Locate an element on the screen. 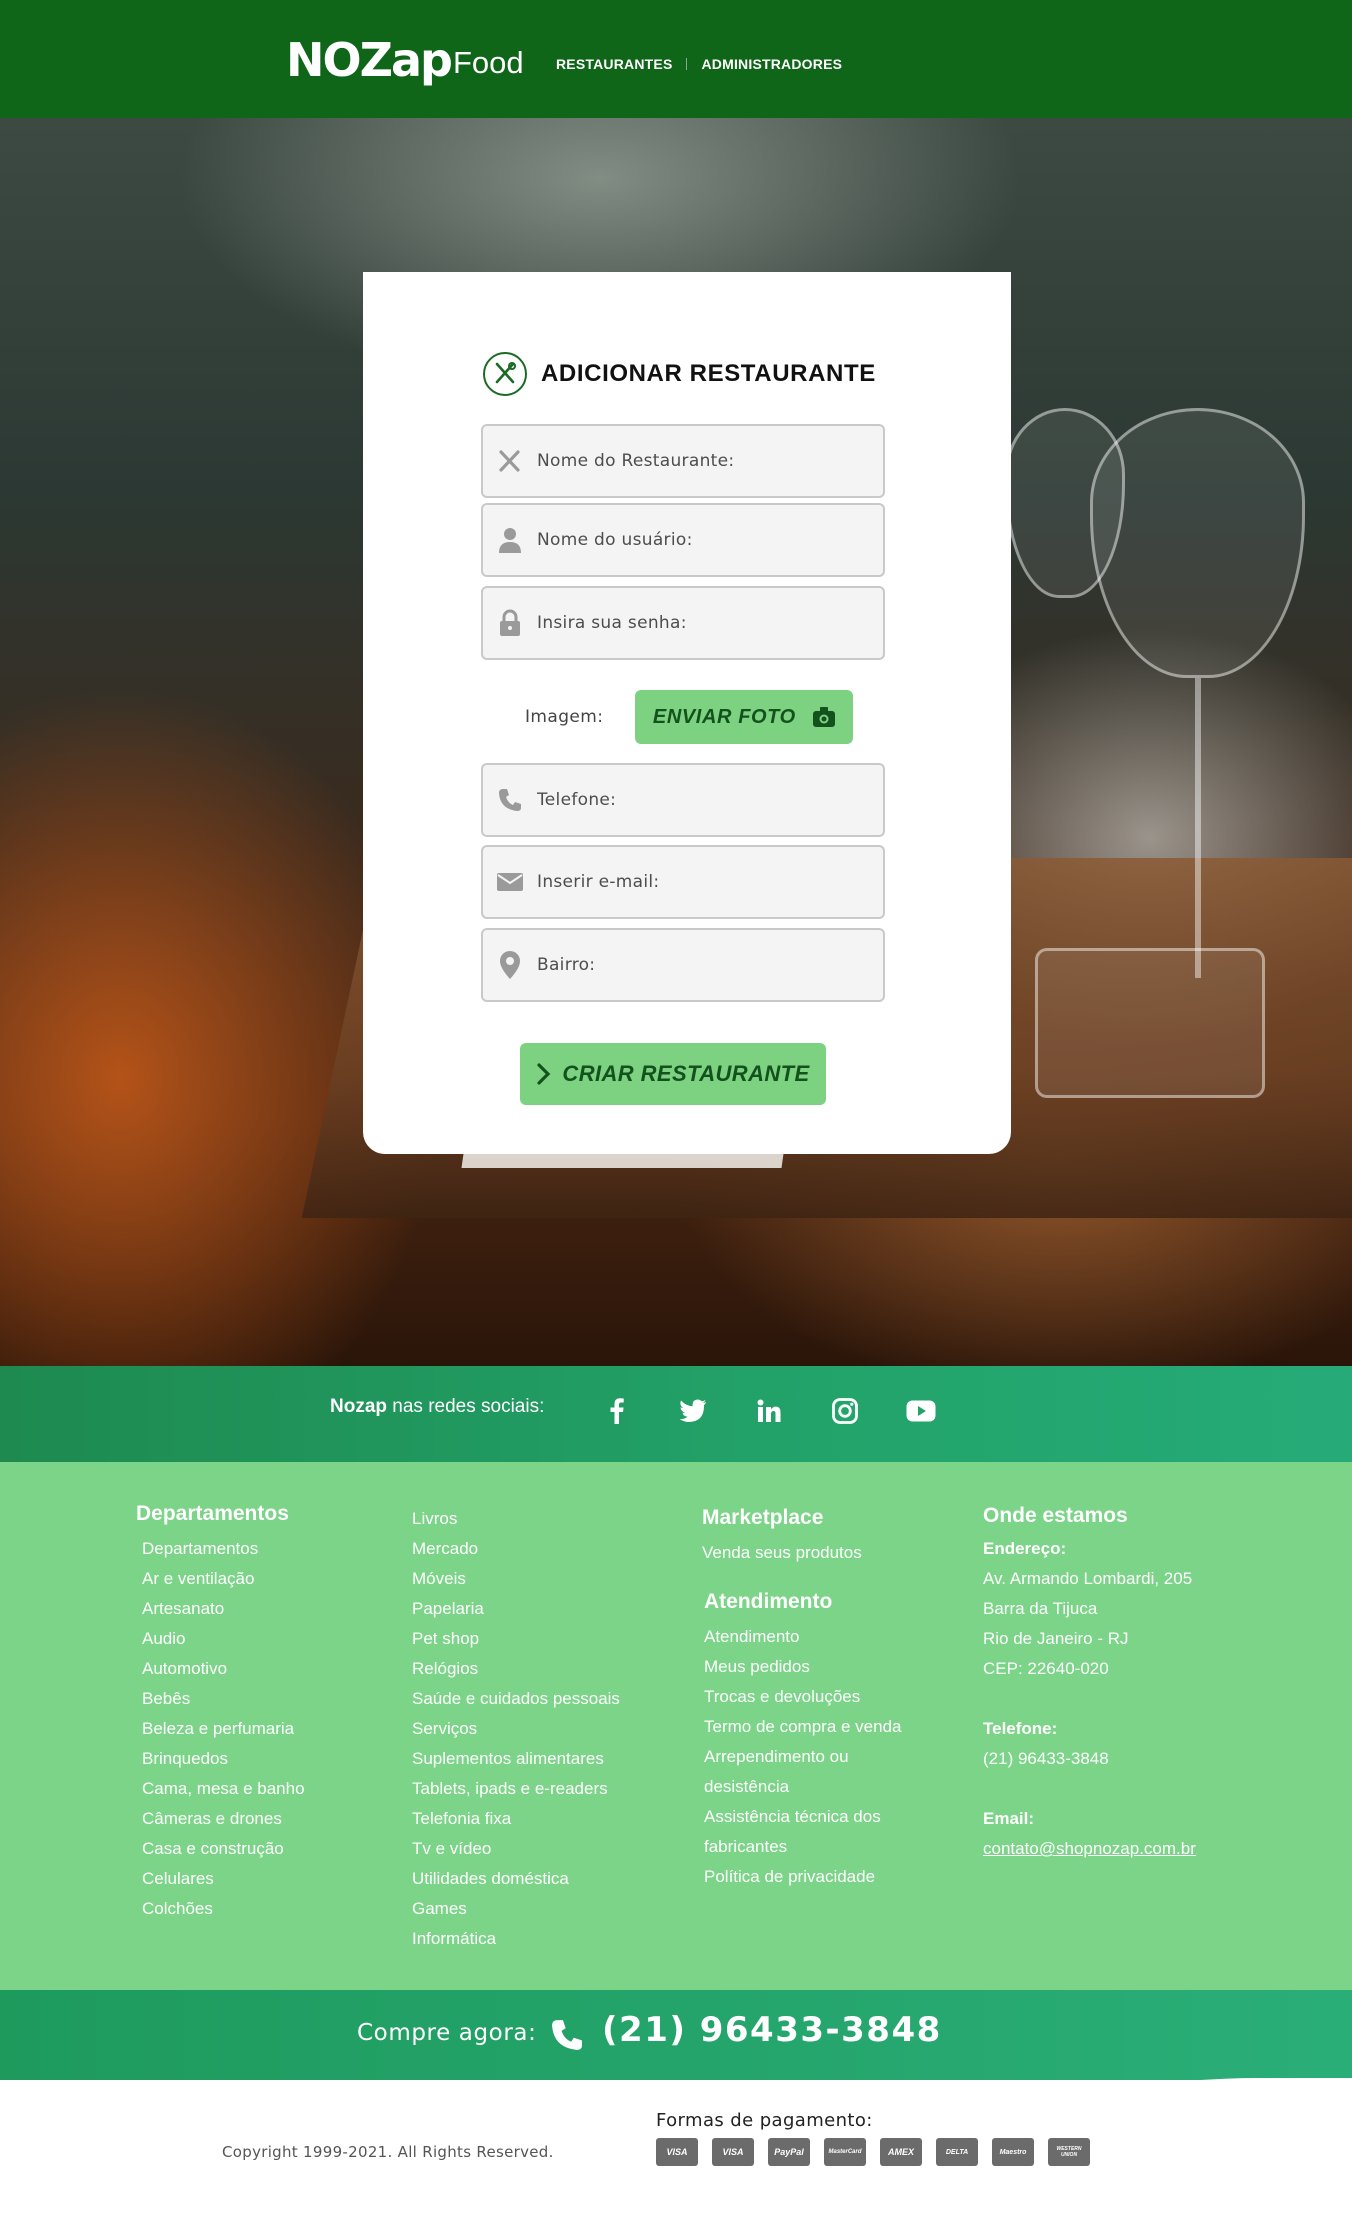 The height and width of the screenshot is (2233, 1352). username-field is located at coordinates (683, 540).